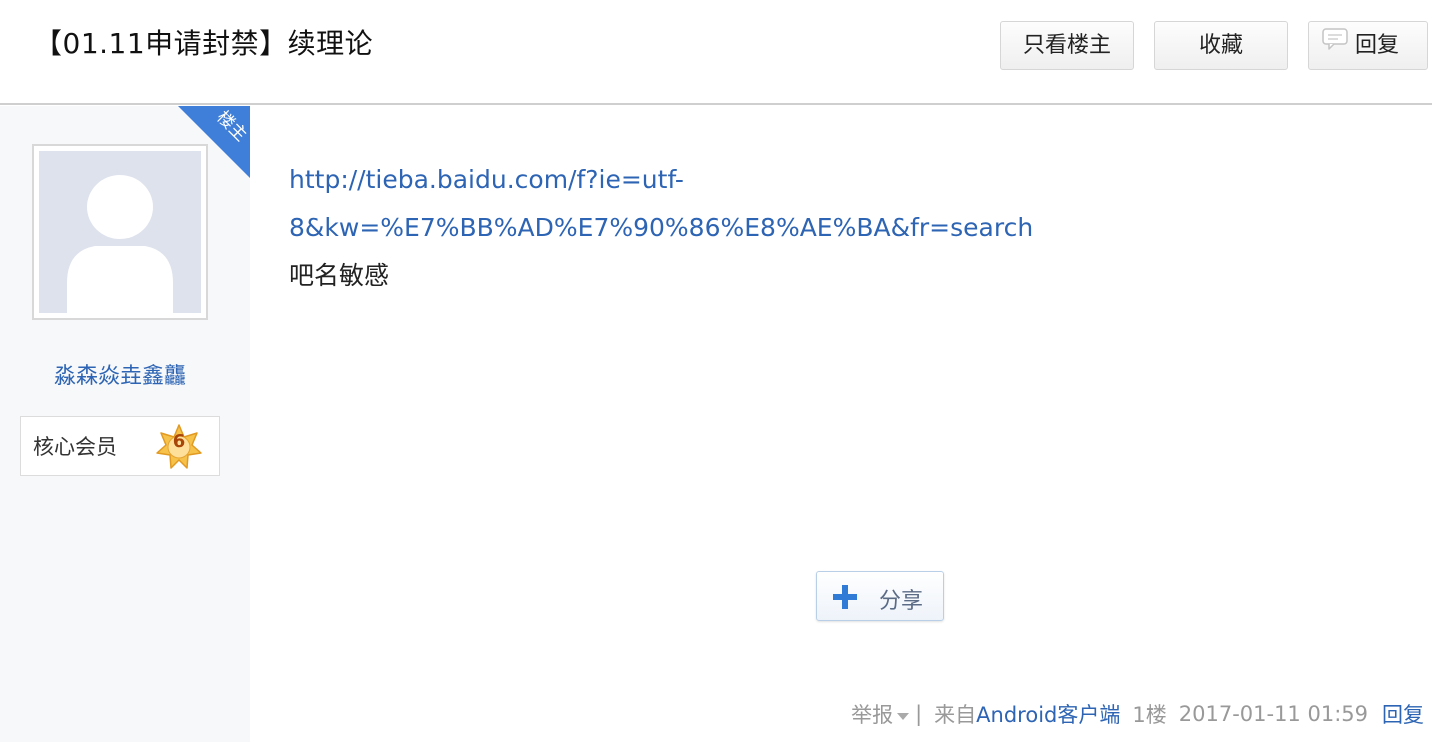  Describe the element at coordinates (179, 441) in the screenshot. I see `level-number: 6` at that location.